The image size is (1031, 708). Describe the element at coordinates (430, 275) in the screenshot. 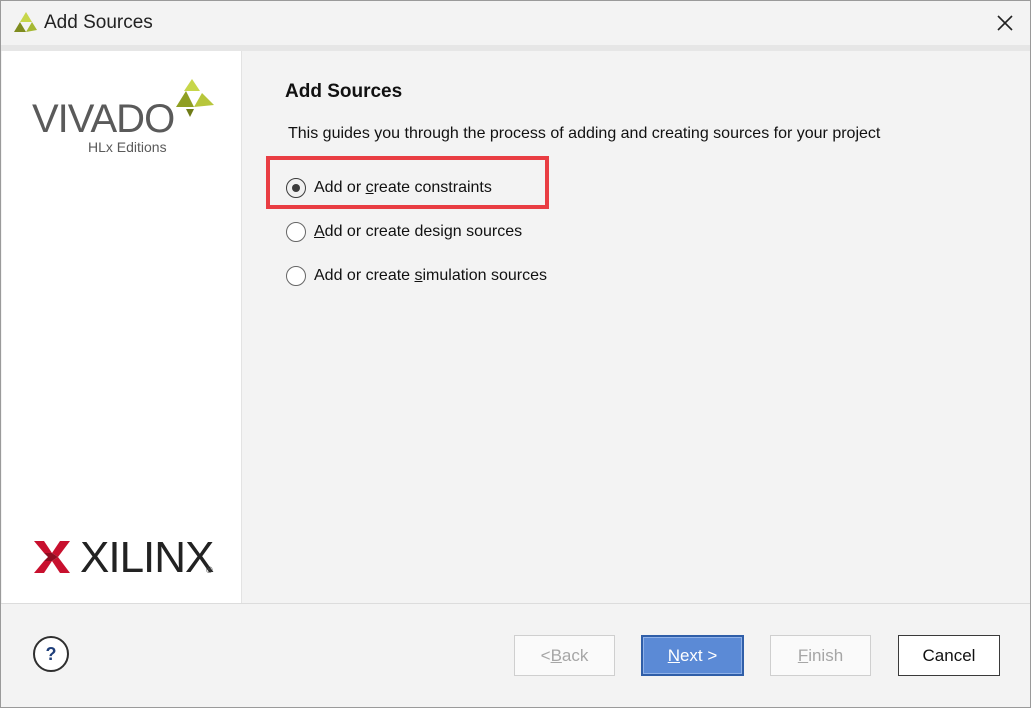

I see `option-label: Add or create simulation sources` at that location.